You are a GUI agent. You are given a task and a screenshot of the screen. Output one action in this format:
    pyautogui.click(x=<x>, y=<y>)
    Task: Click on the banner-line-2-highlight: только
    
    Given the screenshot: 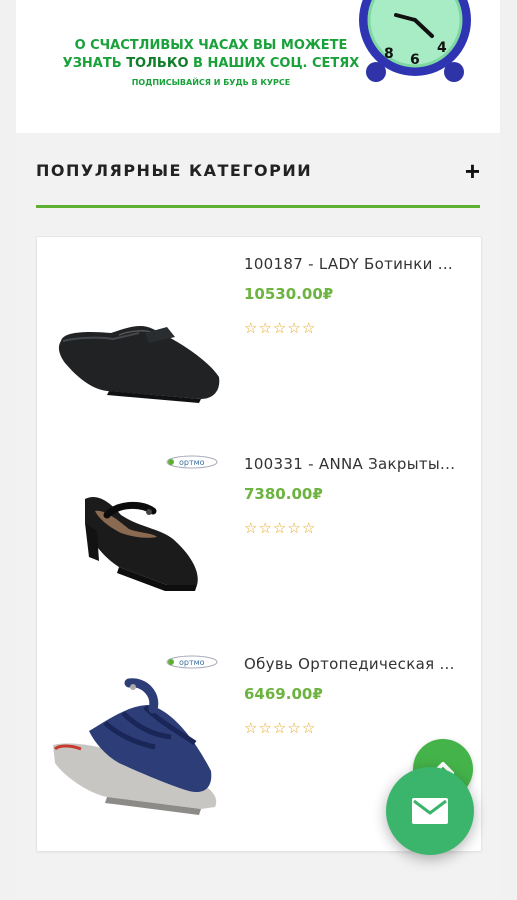 What is the action you would take?
    pyautogui.click(x=157, y=63)
    